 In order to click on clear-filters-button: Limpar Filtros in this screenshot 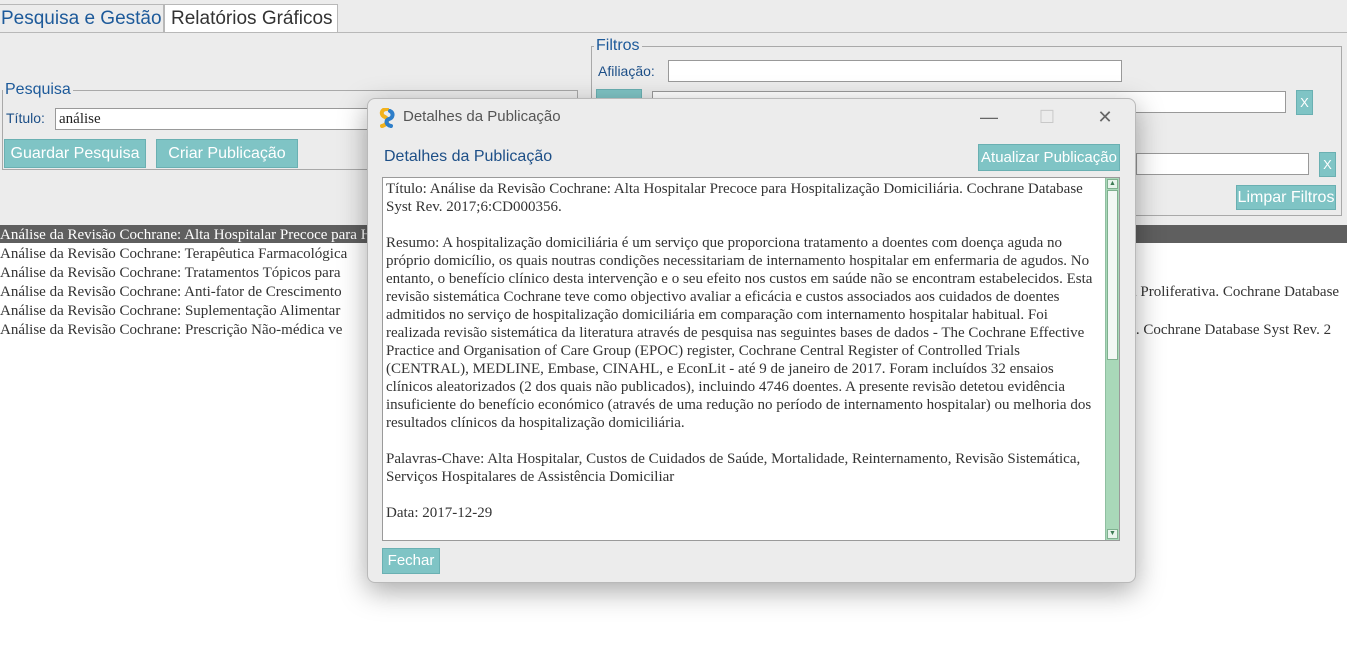, I will do `click(1286, 197)`.